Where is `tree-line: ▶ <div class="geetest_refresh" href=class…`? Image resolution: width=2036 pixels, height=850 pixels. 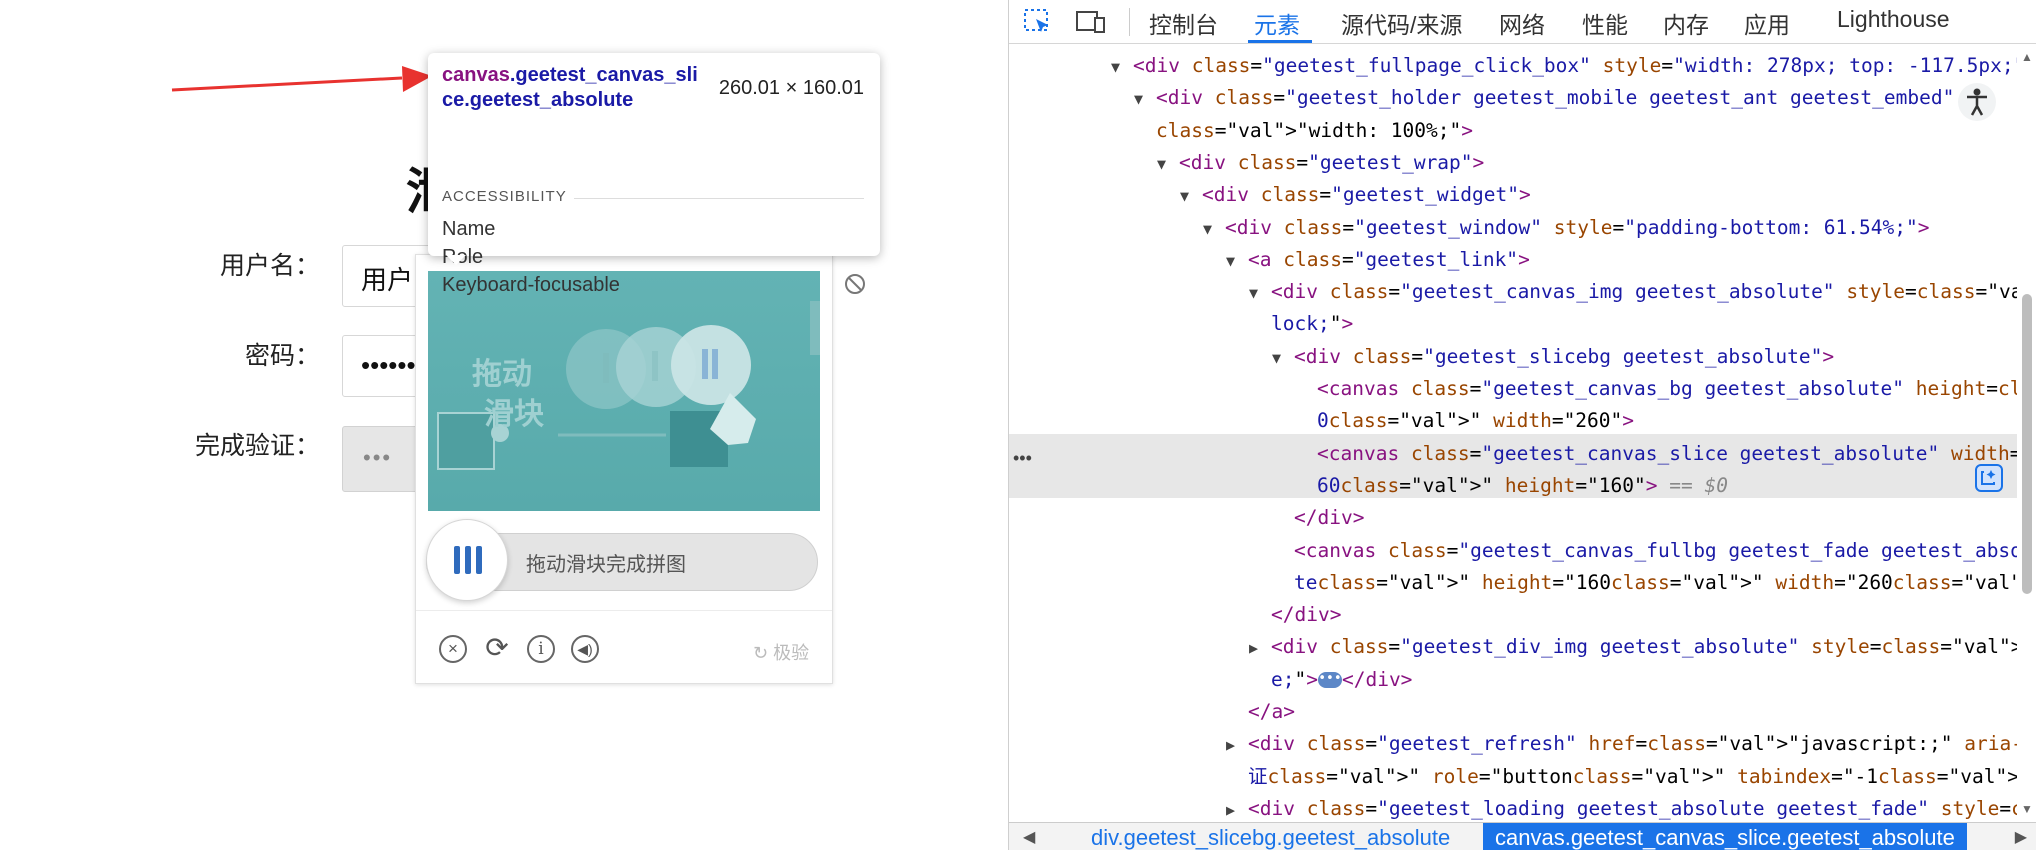 tree-line: ▶ <div class="geetest_refresh" href=class… is located at coordinates (1621, 744).